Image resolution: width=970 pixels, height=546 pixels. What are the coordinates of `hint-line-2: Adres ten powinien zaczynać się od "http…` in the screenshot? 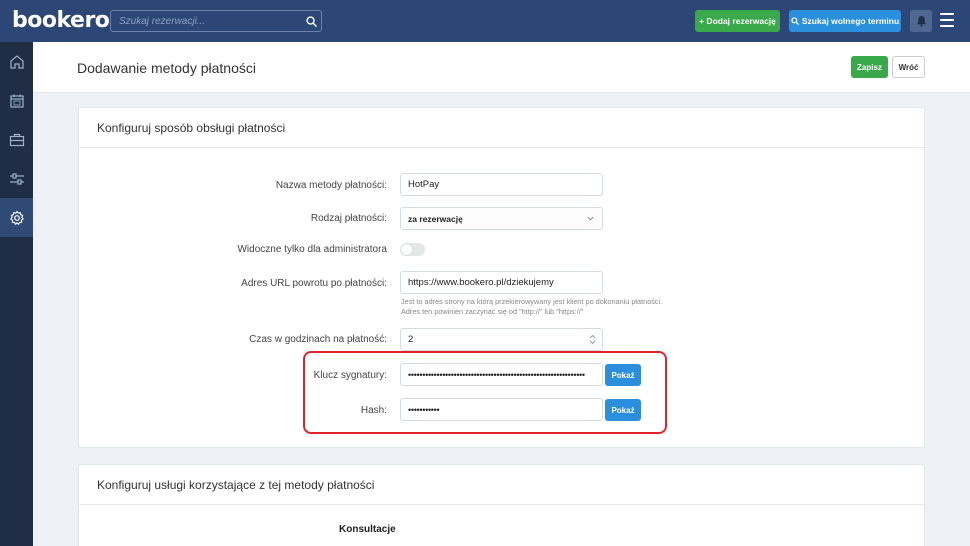 It's located at (492, 311).